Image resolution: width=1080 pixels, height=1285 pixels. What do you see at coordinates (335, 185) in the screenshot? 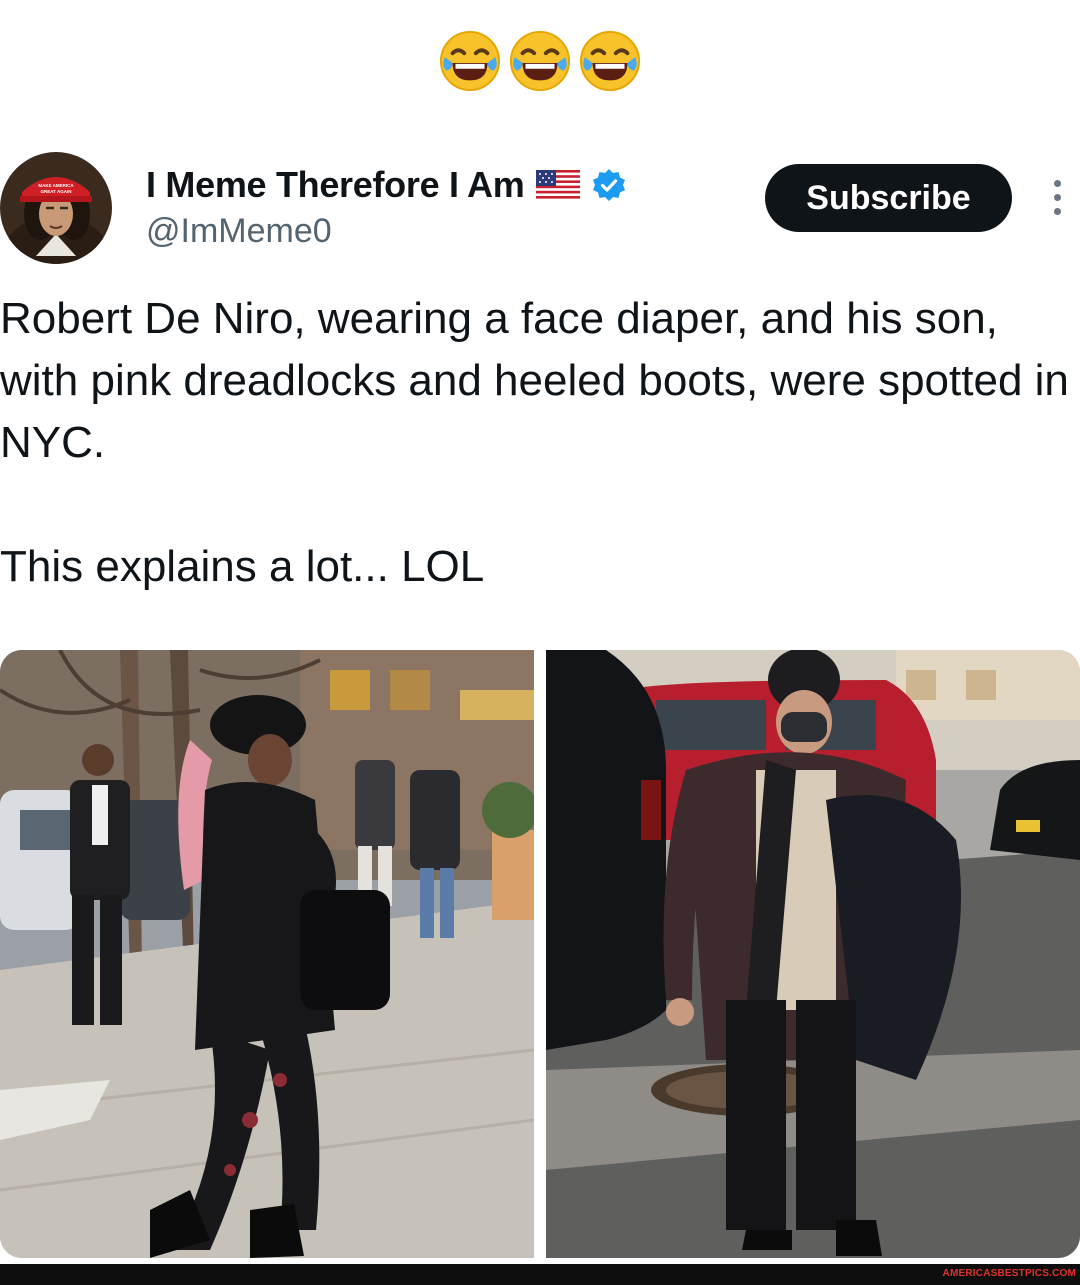
I see `author-name: I Meme Therefore I Am` at bounding box center [335, 185].